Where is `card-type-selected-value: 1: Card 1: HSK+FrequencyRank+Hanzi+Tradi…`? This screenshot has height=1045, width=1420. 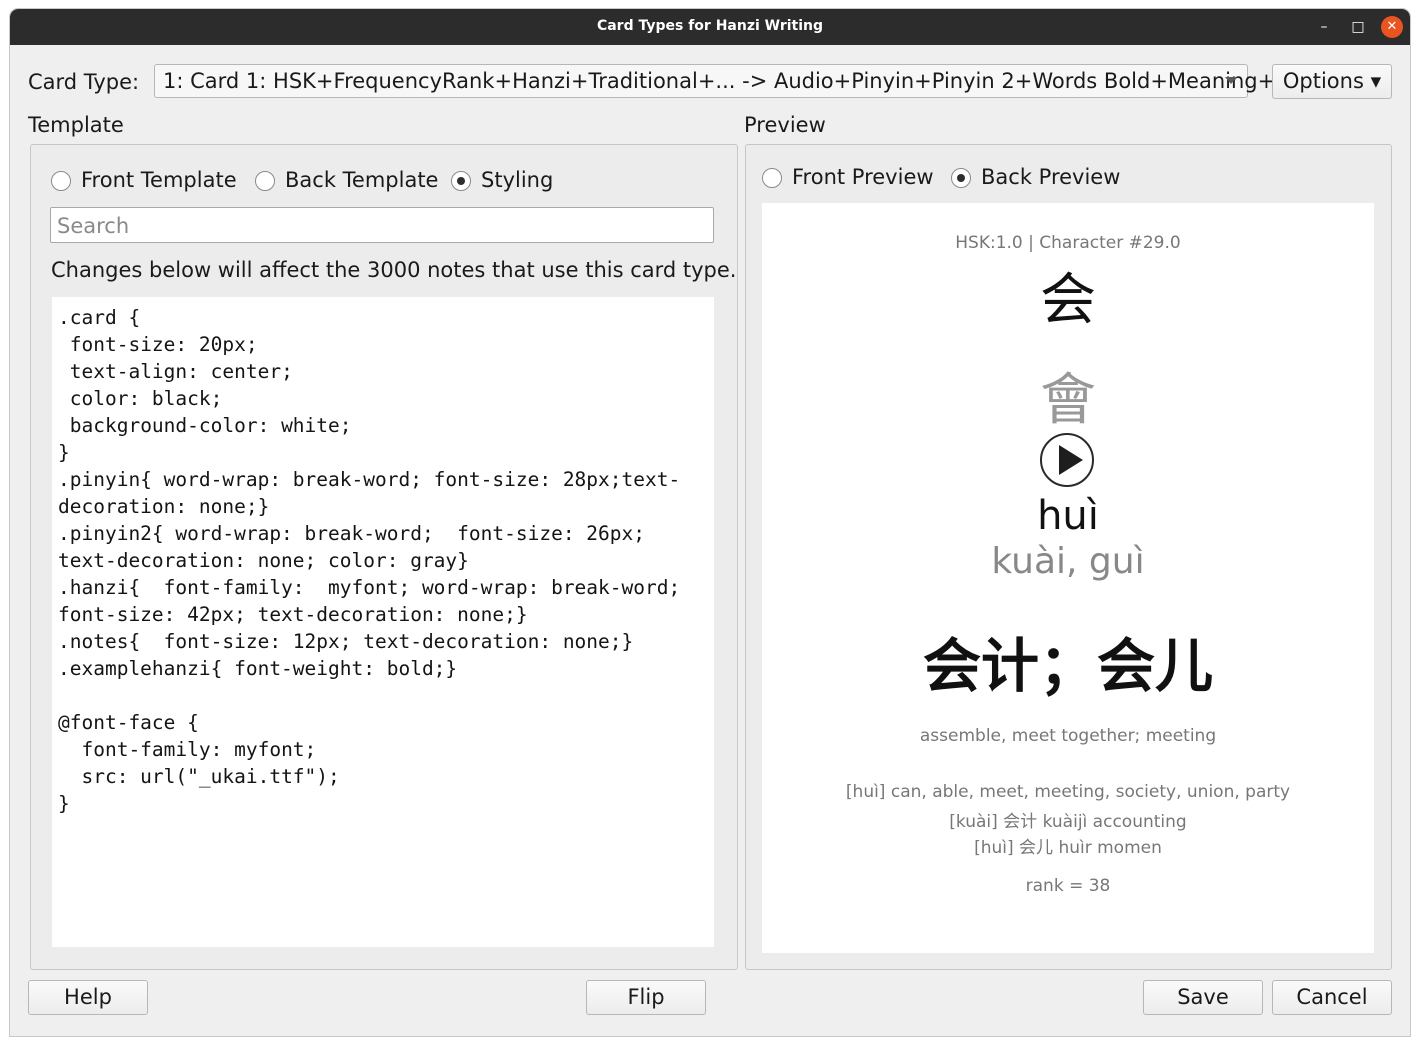
card-type-selected-value: 1: Card 1: HSK+FrequencyRank+Hanzi+Tradi… is located at coordinates (729, 81).